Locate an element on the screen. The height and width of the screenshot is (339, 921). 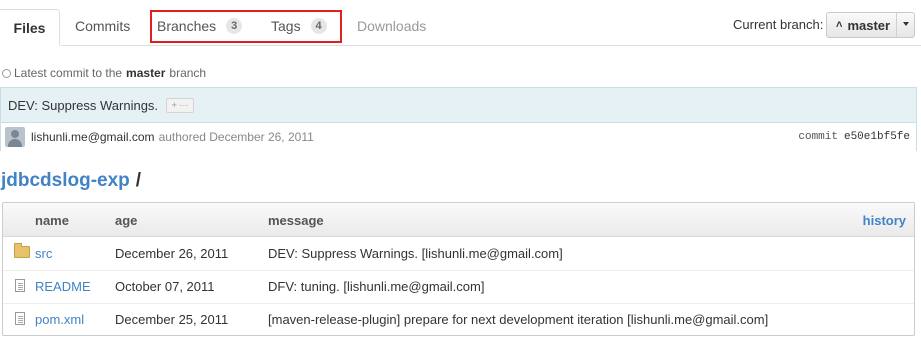
avatar is located at coordinates (15, 137).